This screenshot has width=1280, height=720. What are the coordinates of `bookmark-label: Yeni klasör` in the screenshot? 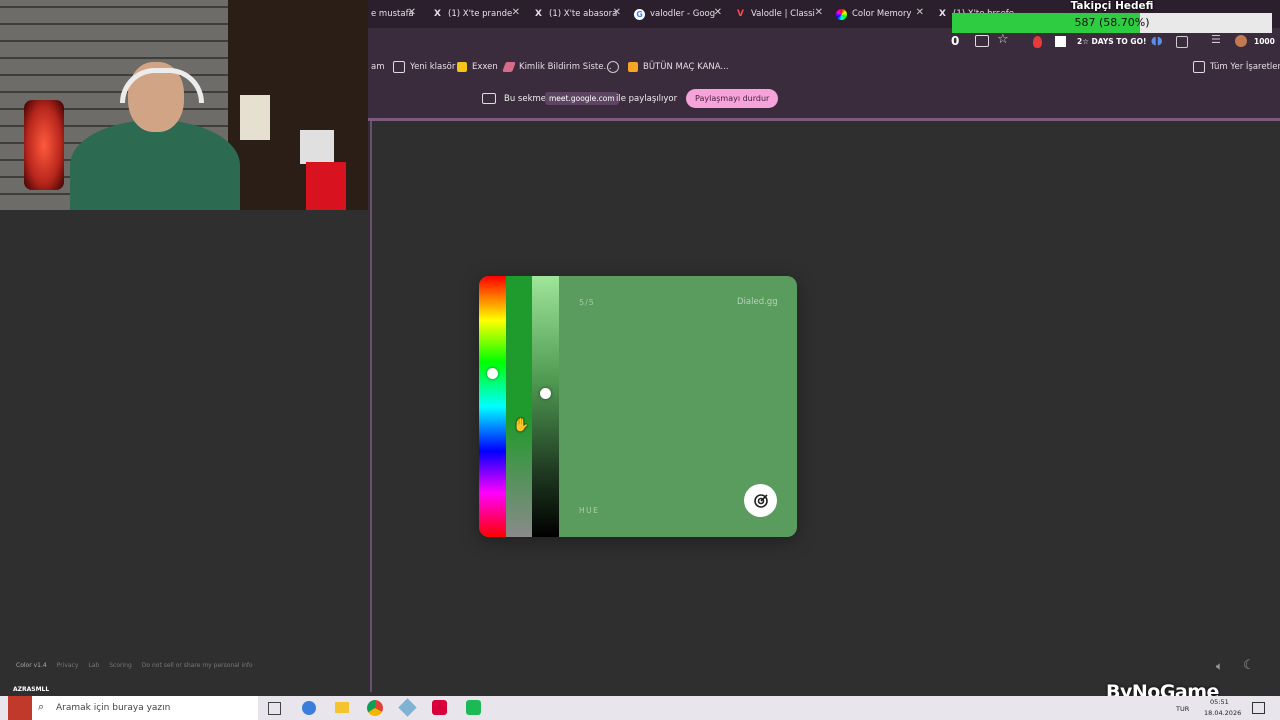 It's located at (433, 67).